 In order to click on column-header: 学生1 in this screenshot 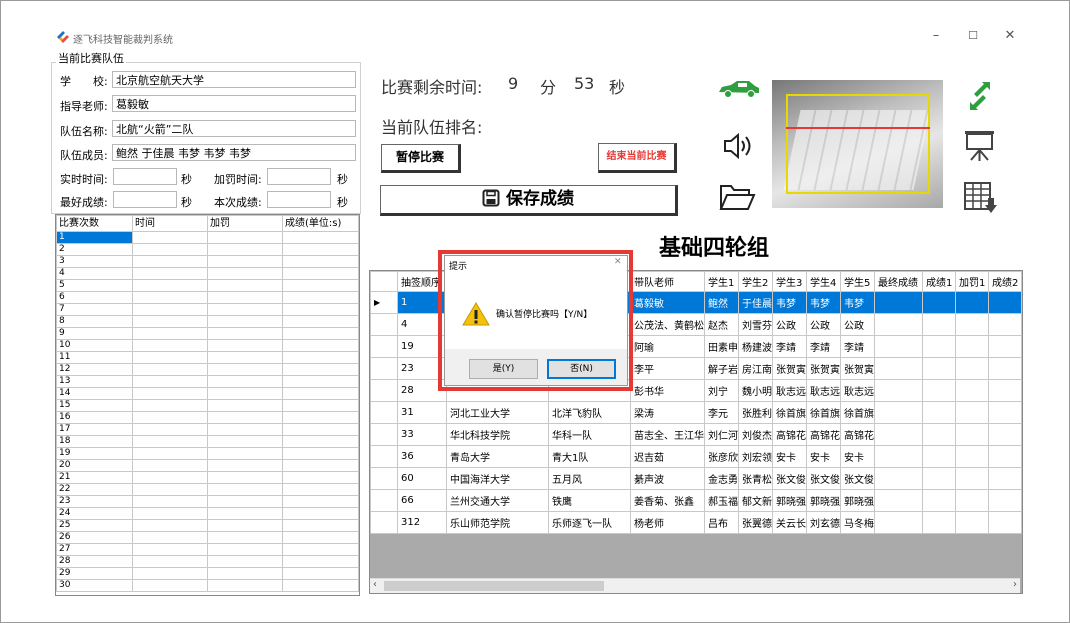, I will do `click(721, 281)`.